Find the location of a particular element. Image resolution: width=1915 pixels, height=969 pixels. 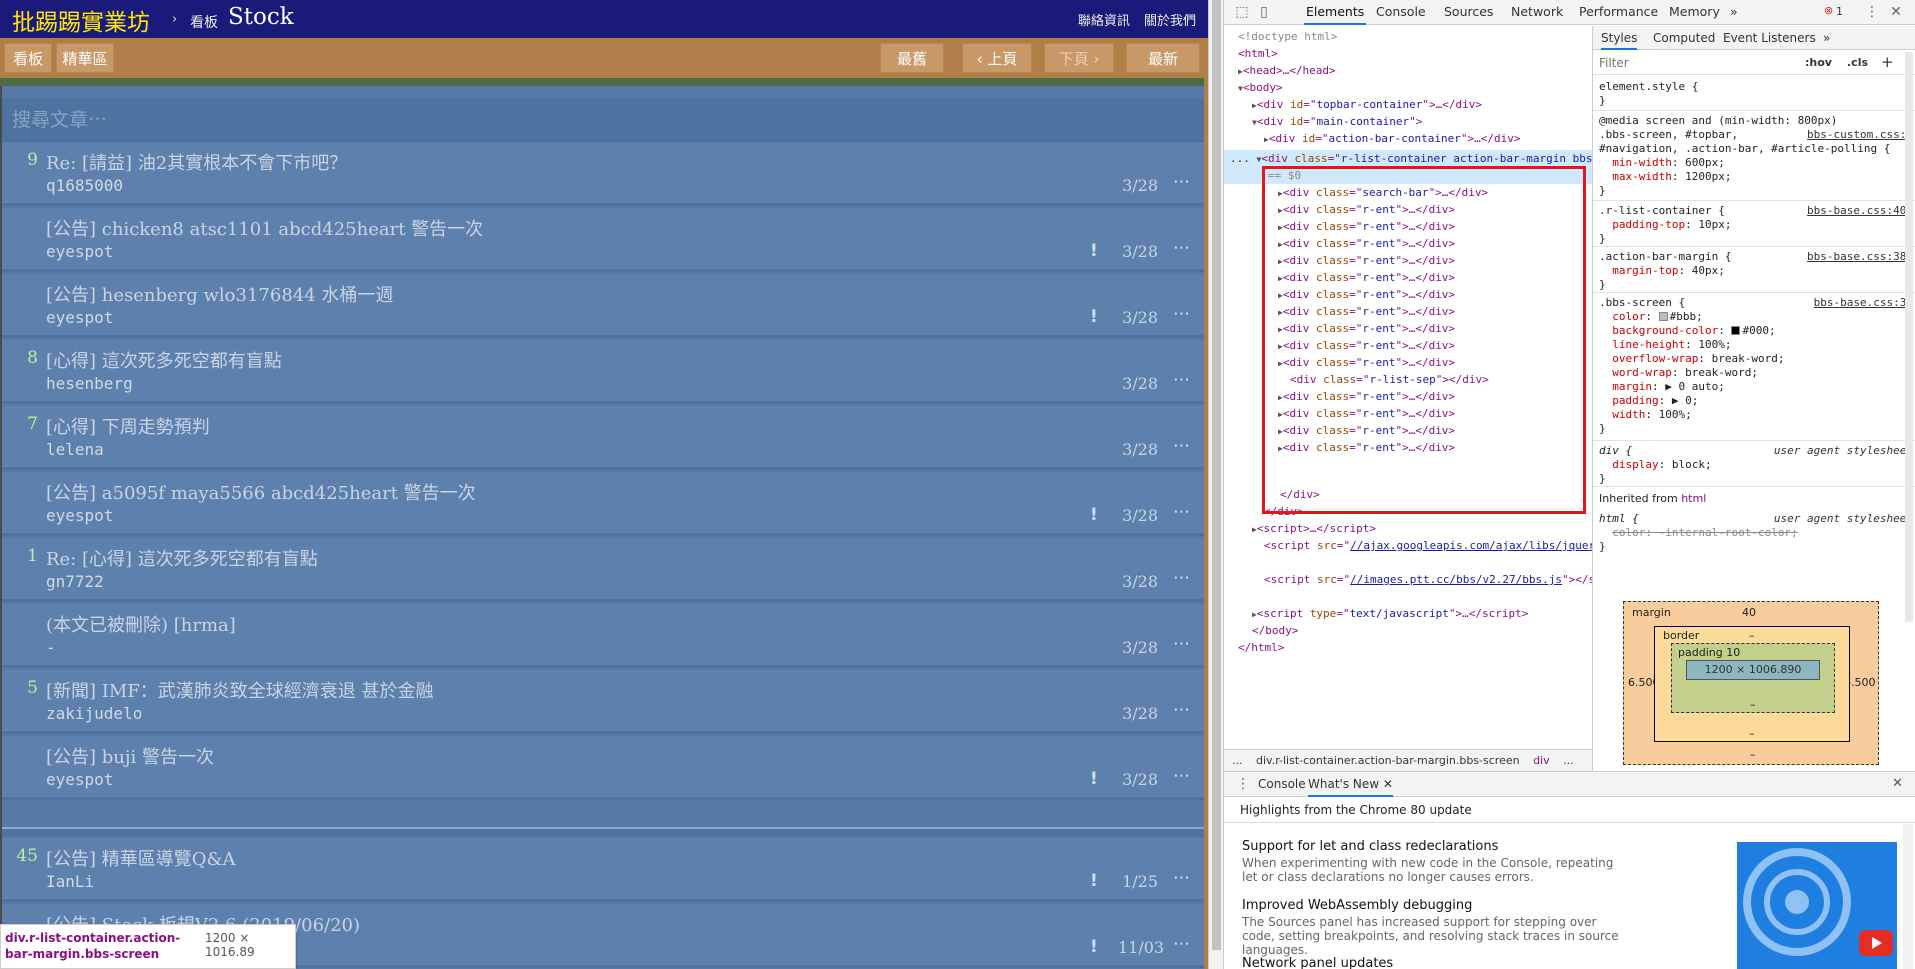

post-row: 7 [心得] 下周走勢預判 lelena 3/28 ⋯ is located at coordinates (603, 438).